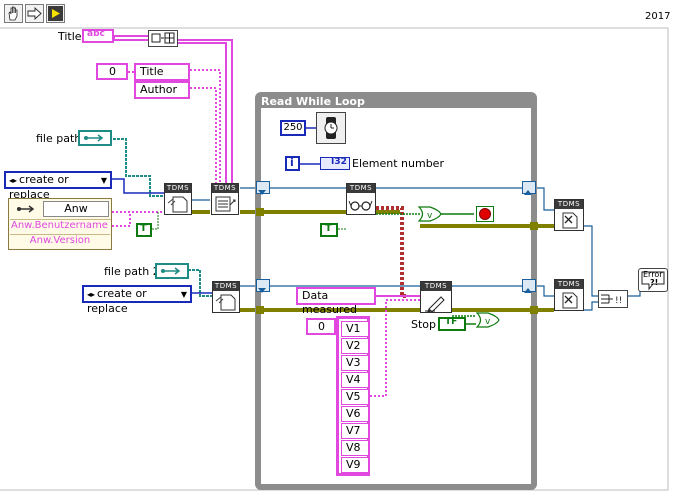 The height and width of the screenshot is (498, 675). What do you see at coordinates (138, 167) in the screenshot?
I see `wire-file-path` at bounding box center [138, 167].